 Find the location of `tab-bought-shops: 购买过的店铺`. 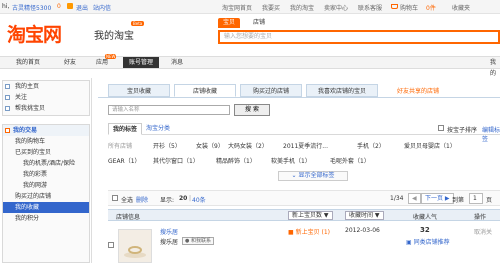

tab-bought-shops: 购买过的店铺 is located at coordinates (271, 90).